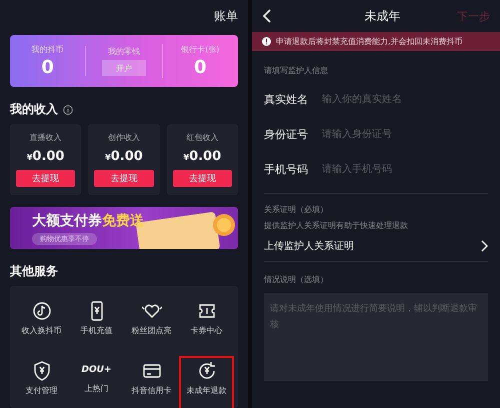 The width and height of the screenshot is (500, 408). Describe the element at coordinates (286, 99) in the screenshot. I see `field-label: 真实姓名` at that location.